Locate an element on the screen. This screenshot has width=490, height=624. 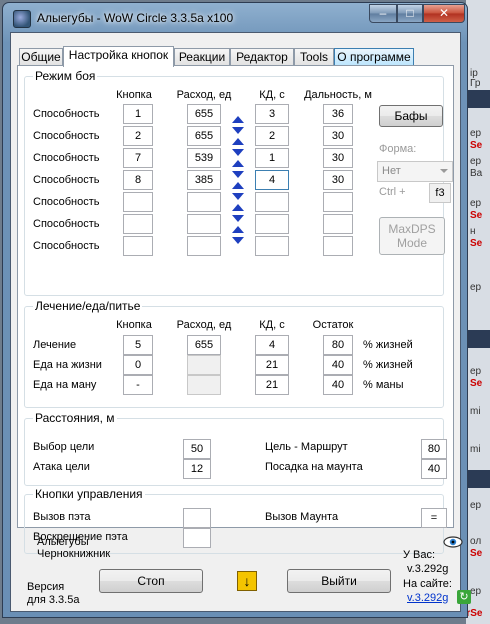
title-bar: Алыегубы - WoW Circle 3.3.5a x100 – □ ✕ is located at coordinates (235, 18).